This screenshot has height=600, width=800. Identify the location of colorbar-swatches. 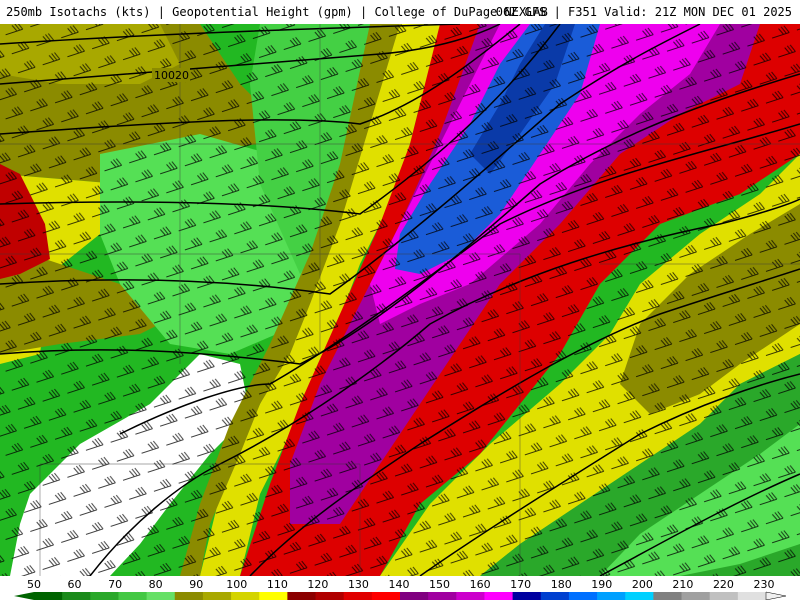
(400, 596).